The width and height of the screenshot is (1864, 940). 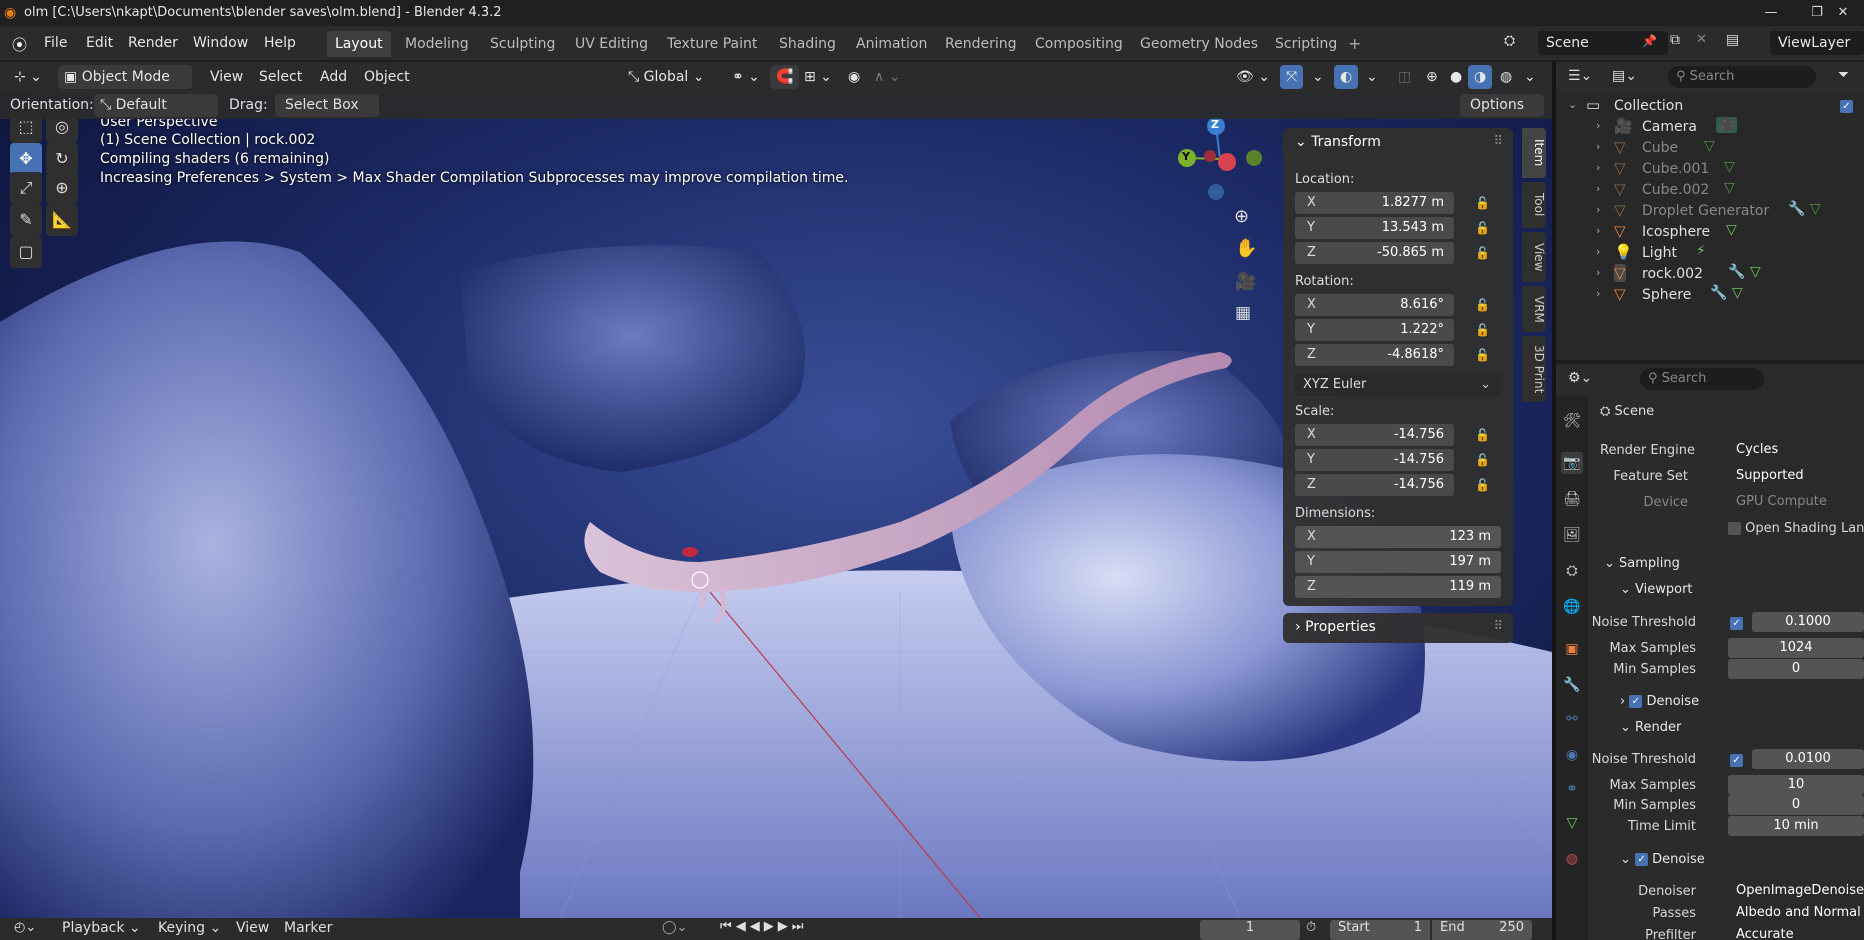 I want to click on current-frame-field: 1, so click(x=1250, y=930).